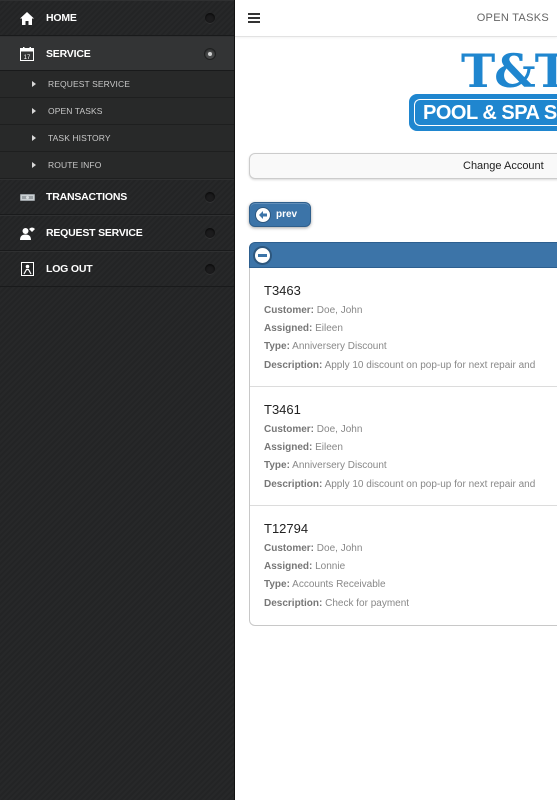 The height and width of the screenshot is (800, 557). Describe the element at coordinates (117, 165) in the screenshot. I see `sidebar-subitem-route-info: ROUTE INFO` at that location.